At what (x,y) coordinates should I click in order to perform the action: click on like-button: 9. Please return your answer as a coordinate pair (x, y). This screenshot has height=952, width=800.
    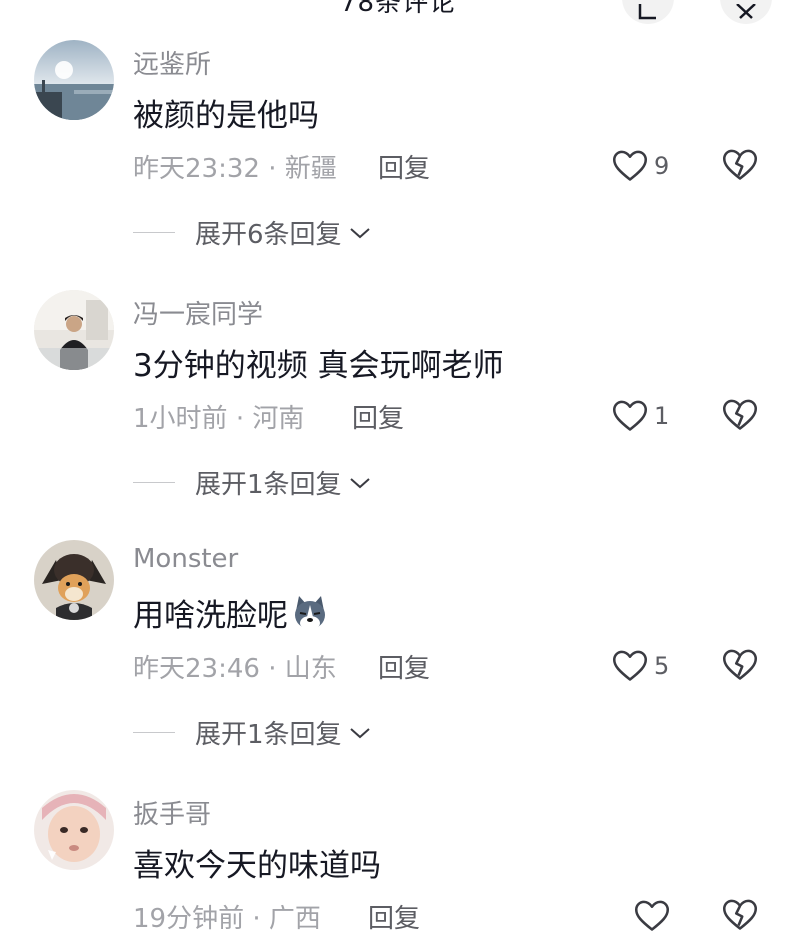
    Looking at the image, I should click on (640, 166).